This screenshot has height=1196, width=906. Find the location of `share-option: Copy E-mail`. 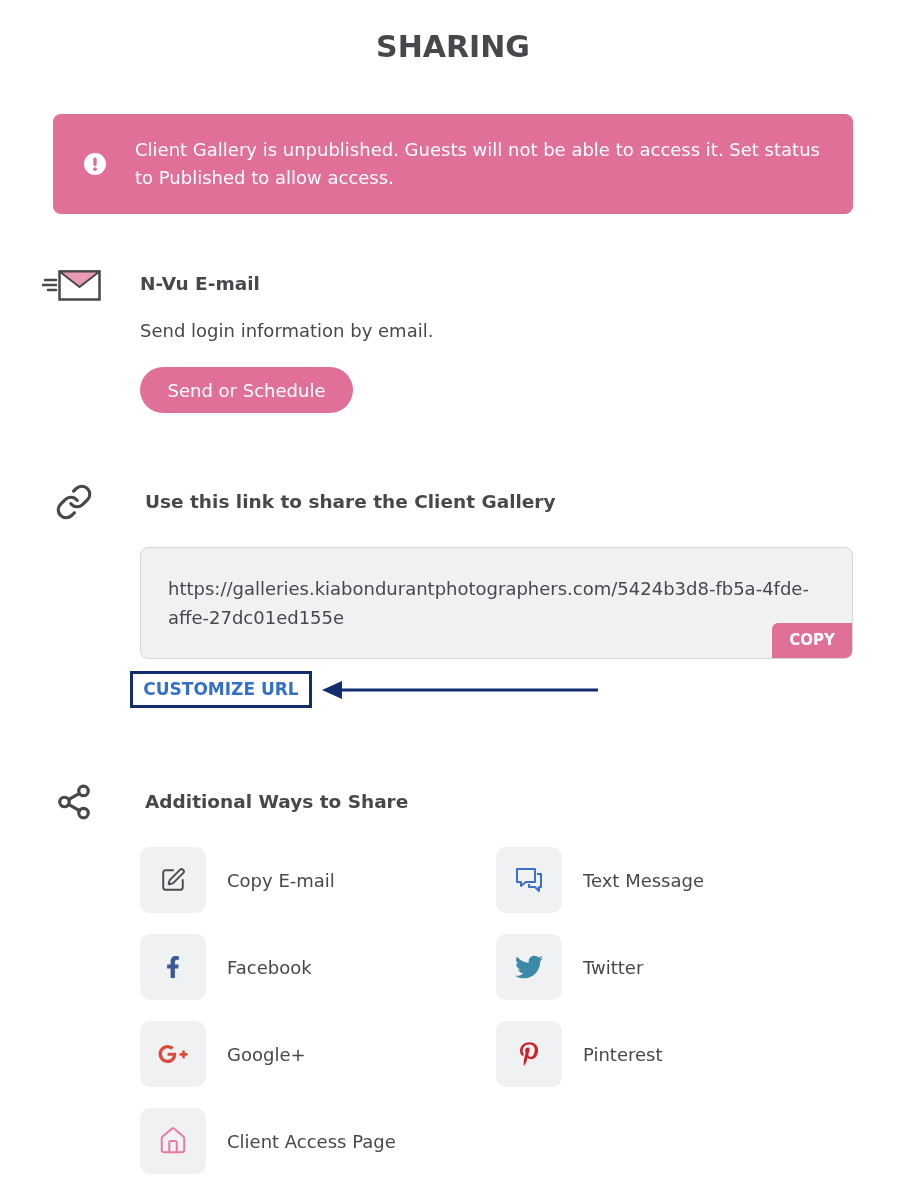

share-option: Copy E-mail is located at coordinates (237, 880).